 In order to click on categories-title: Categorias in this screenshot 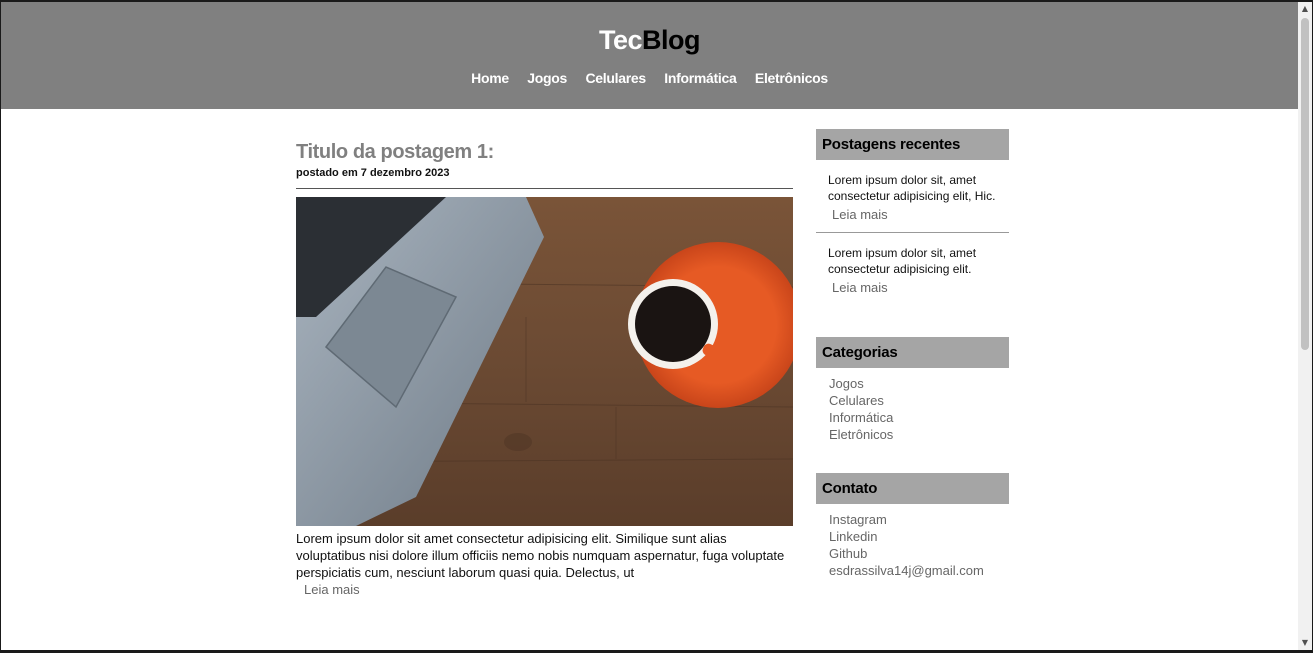, I will do `click(912, 352)`.